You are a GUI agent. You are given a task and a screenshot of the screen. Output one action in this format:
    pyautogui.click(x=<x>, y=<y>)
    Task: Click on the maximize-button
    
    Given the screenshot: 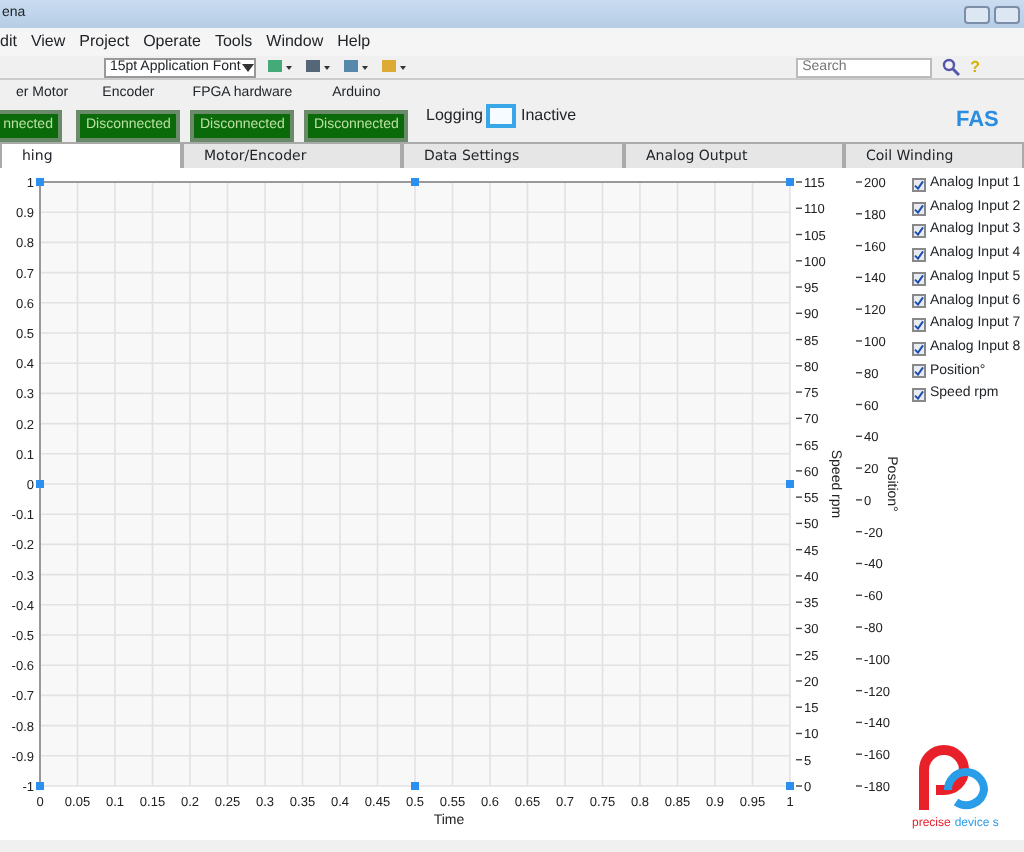 What is the action you would take?
    pyautogui.click(x=1007, y=14)
    